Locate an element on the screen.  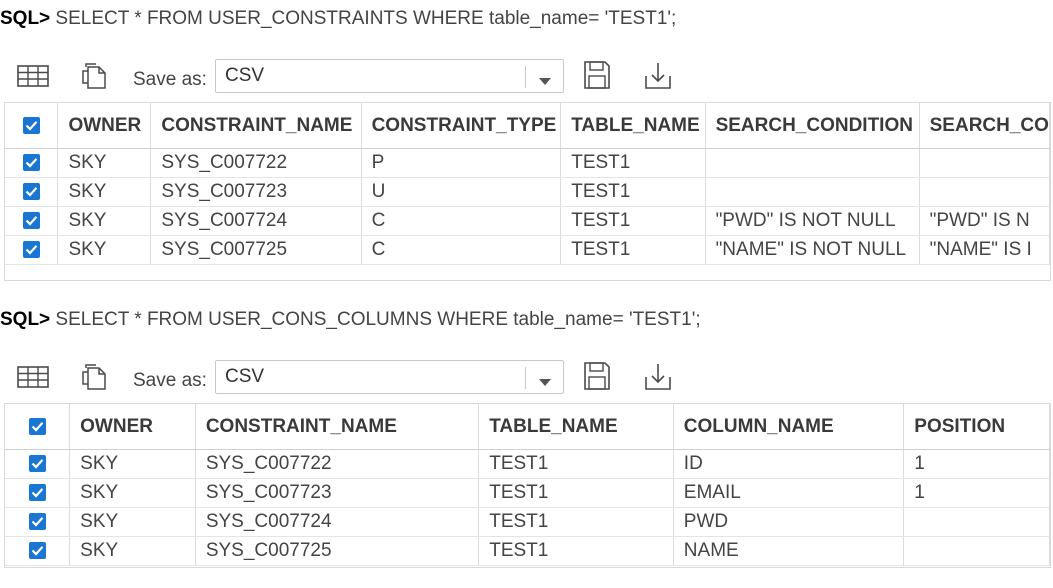
cell-search-condition-vc: "NAME" IS I is located at coordinates (984, 250).